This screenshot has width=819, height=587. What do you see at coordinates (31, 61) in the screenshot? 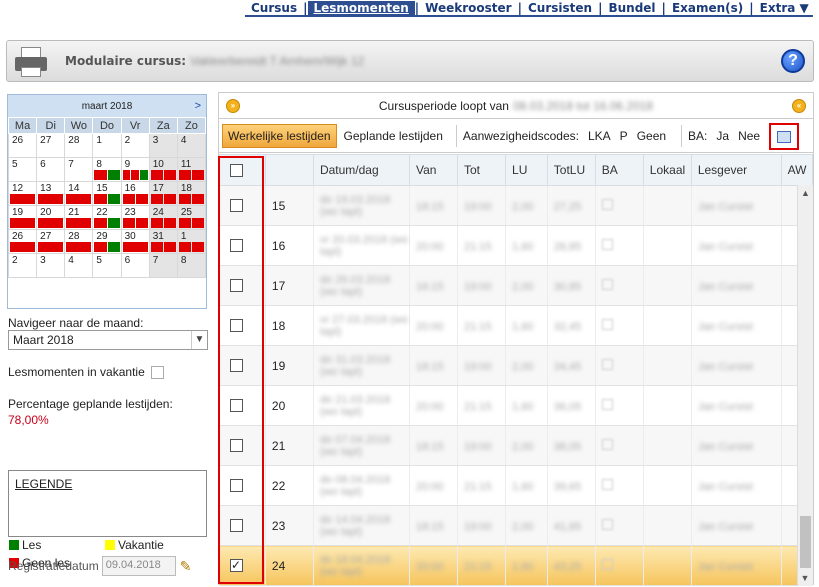
I see `printer-icon` at bounding box center [31, 61].